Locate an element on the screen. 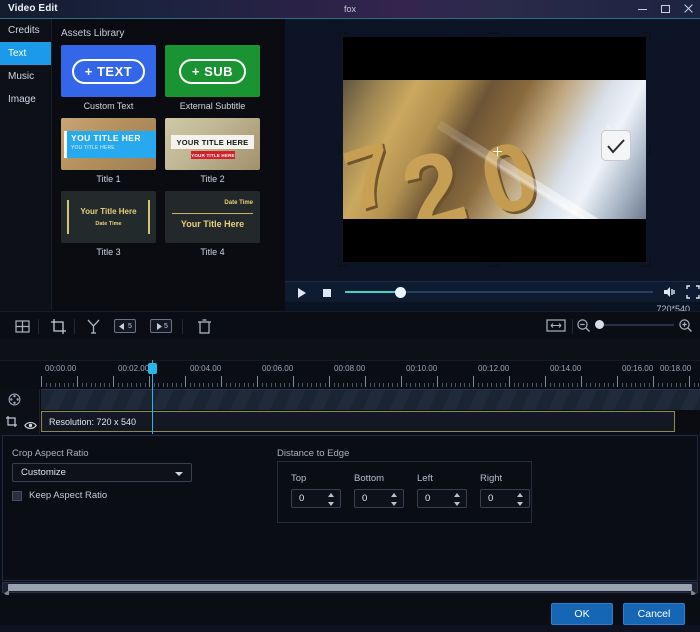 The width and height of the screenshot is (700, 632). scrollbar-thumb is located at coordinates (350, 587).